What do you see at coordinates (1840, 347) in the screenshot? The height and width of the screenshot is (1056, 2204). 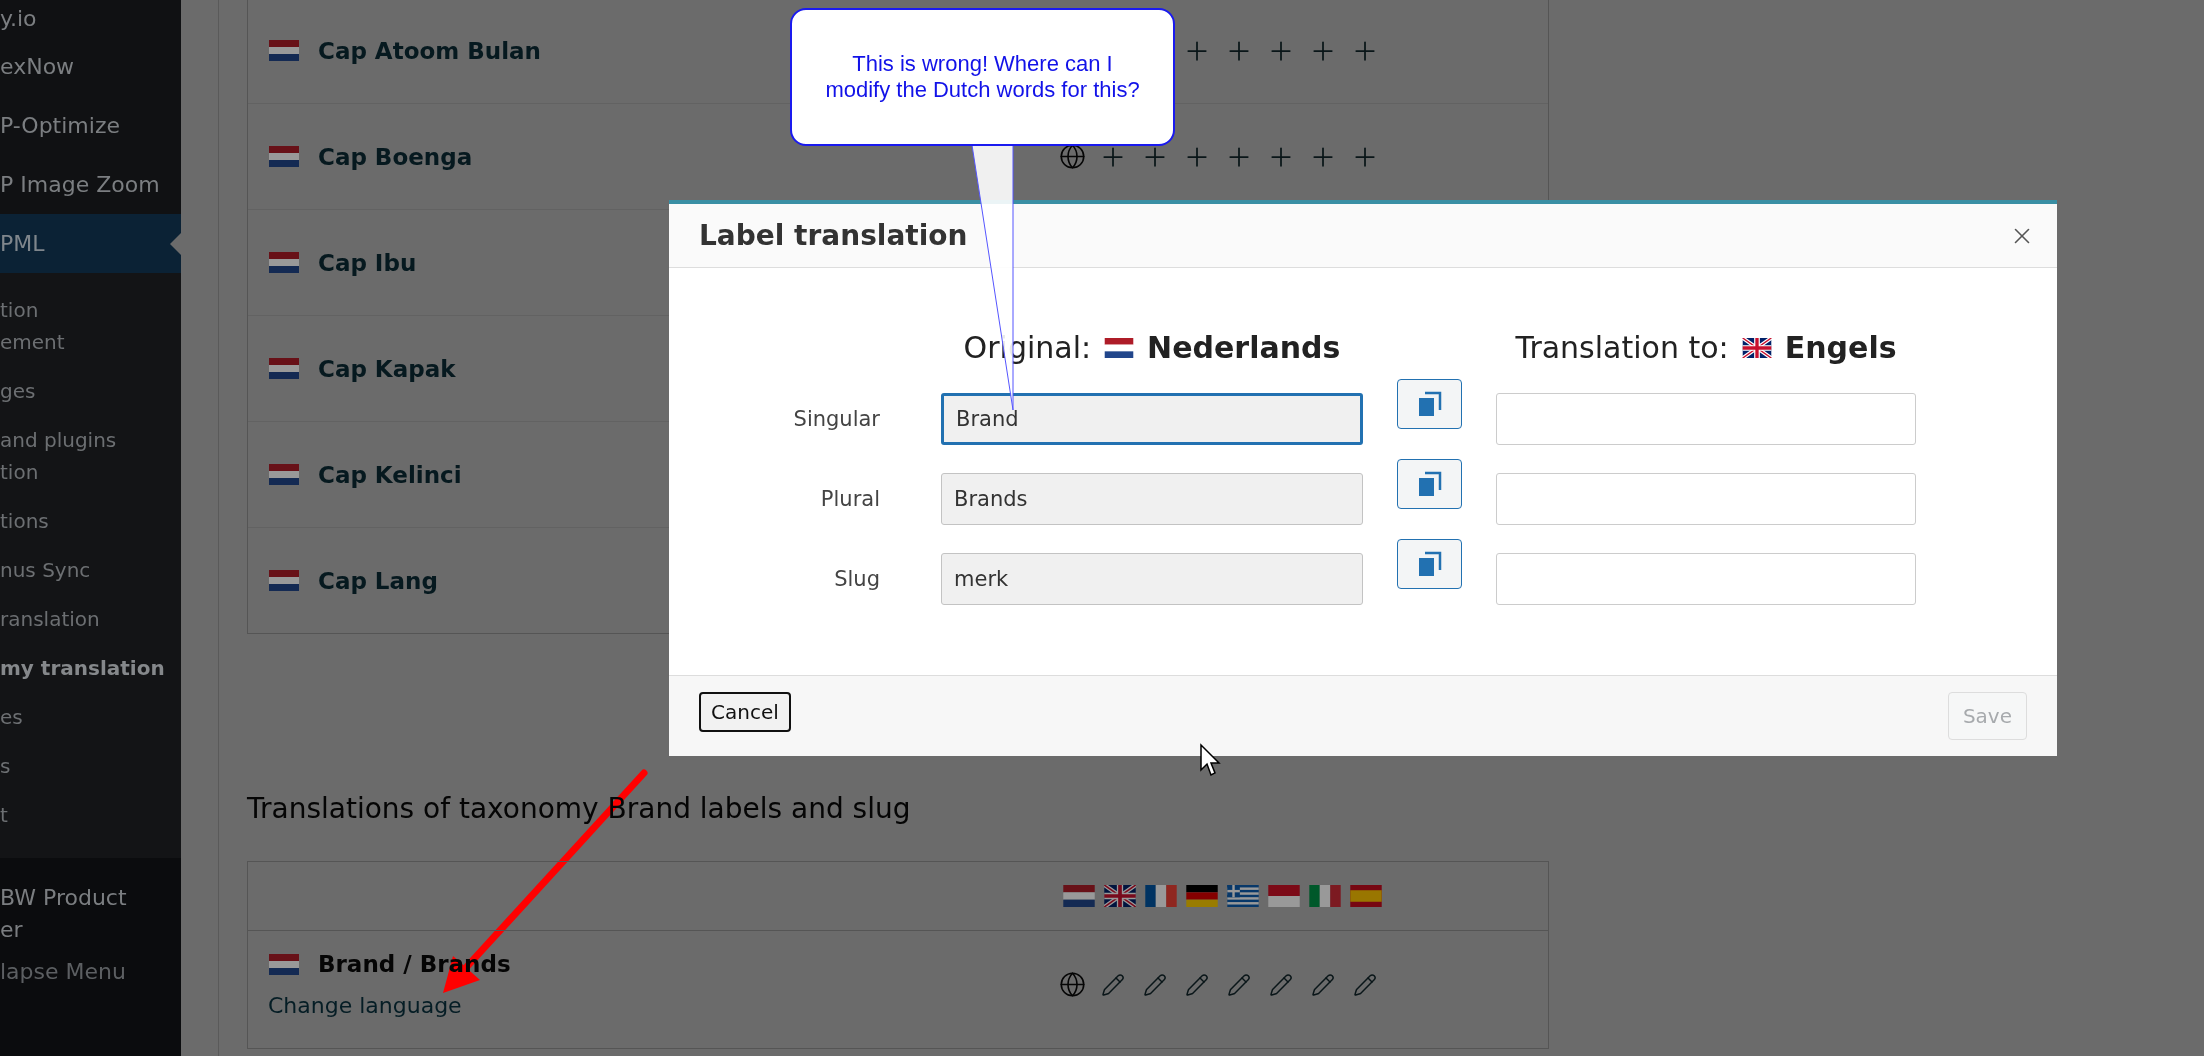 I see `target-language: Engels` at bounding box center [1840, 347].